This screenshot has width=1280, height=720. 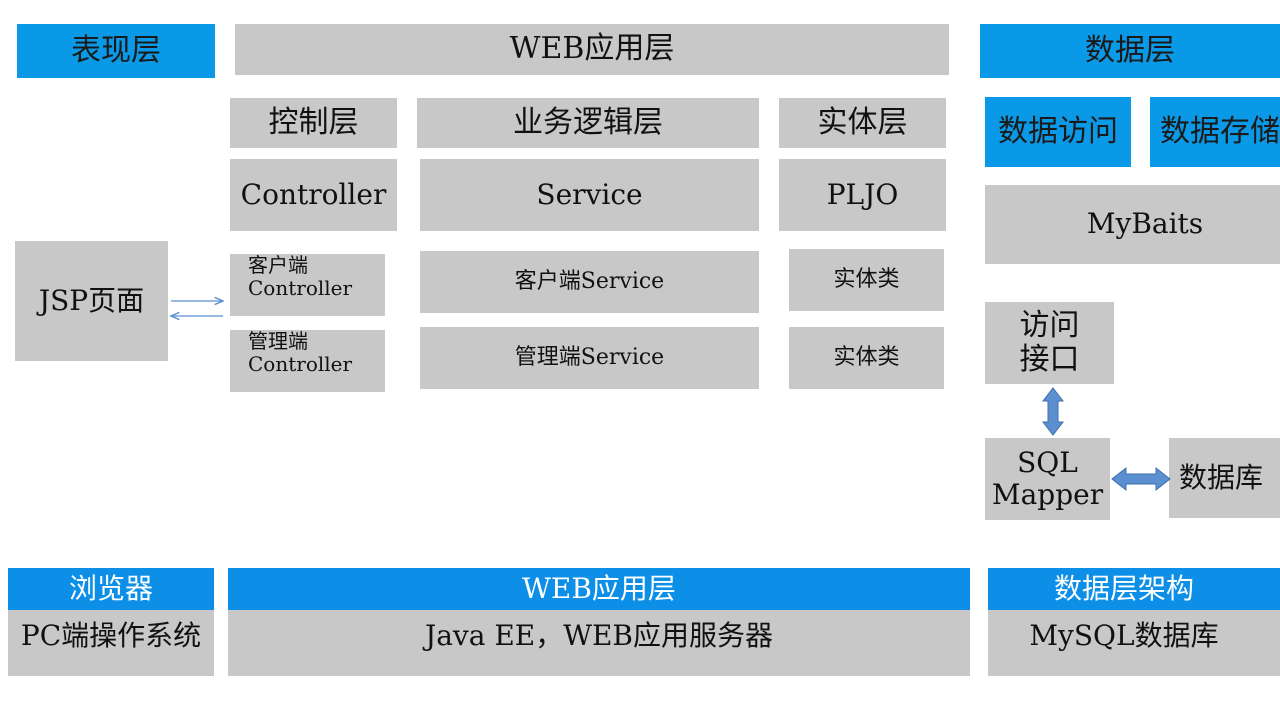 I want to click on browser-label: 浏览器, so click(x=110, y=588).